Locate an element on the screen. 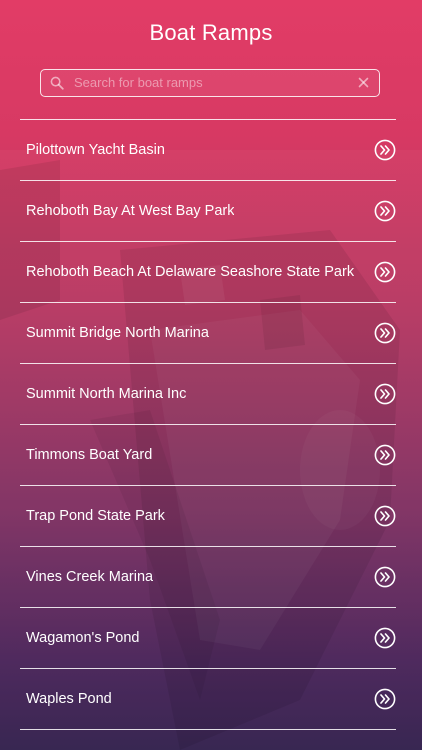 This screenshot has width=422, height=750. list-item-label: Summit North Marina Inc is located at coordinates (106, 394).